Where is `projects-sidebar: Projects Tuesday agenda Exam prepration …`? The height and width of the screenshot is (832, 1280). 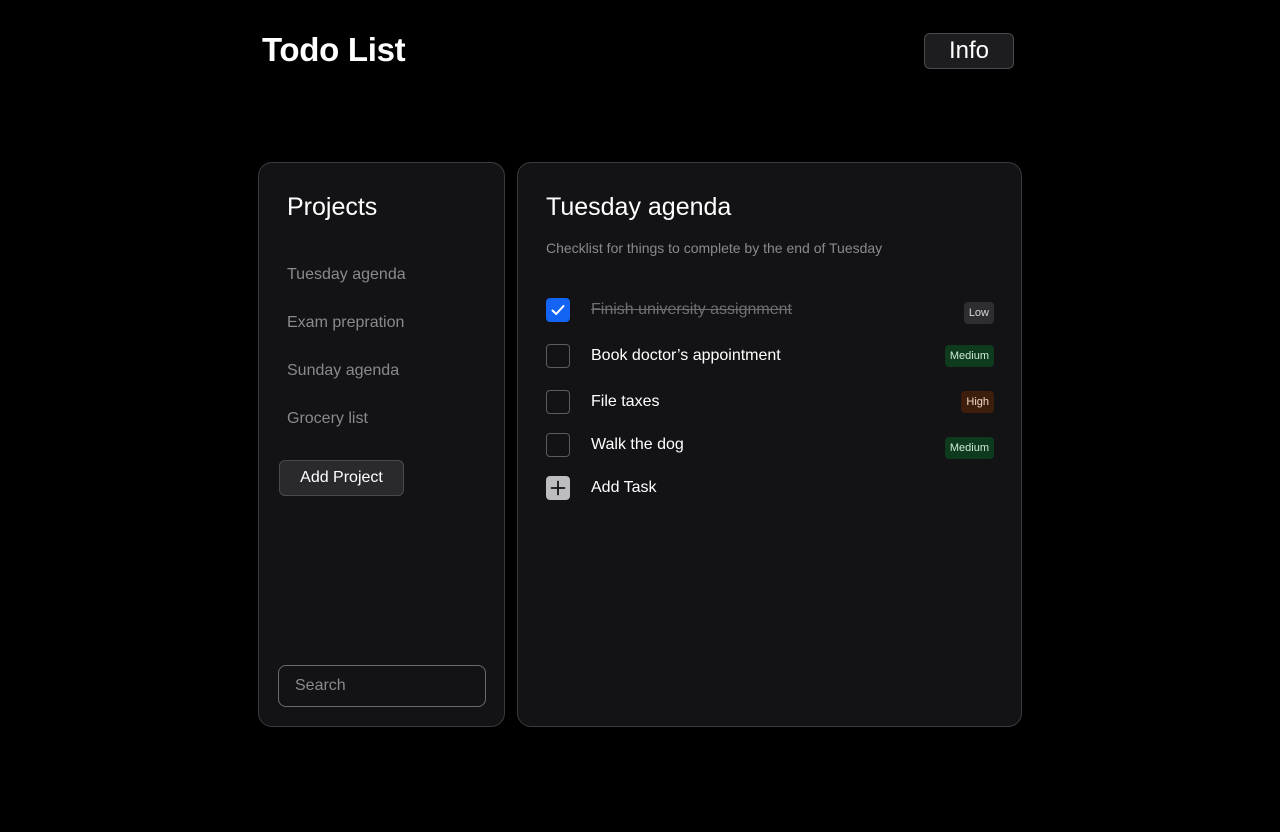
projects-sidebar: Projects Tuesday agenda Exam prepration … is located at coordinates (381, 444).